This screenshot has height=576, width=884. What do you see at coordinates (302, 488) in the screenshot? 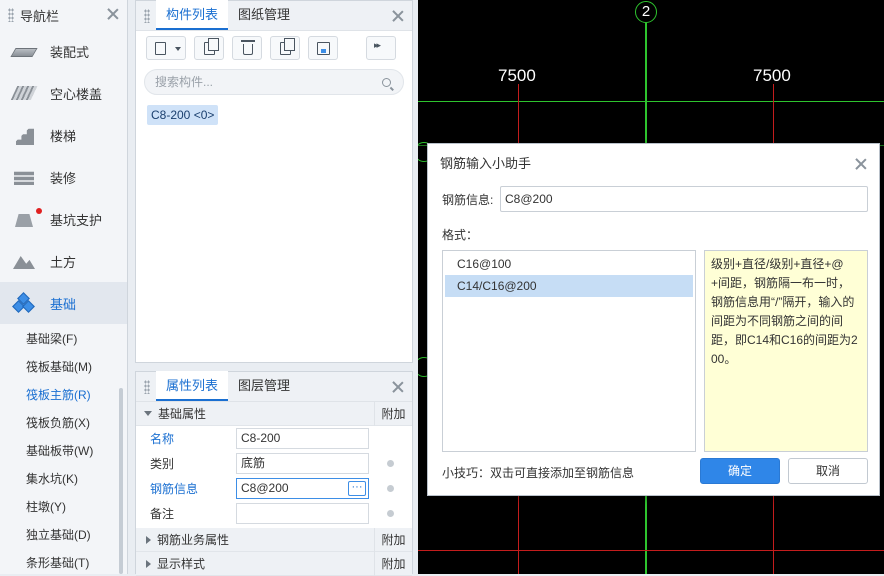
I see `property-value-rebar: C8@200 ···` at bounding box center [302, 488].